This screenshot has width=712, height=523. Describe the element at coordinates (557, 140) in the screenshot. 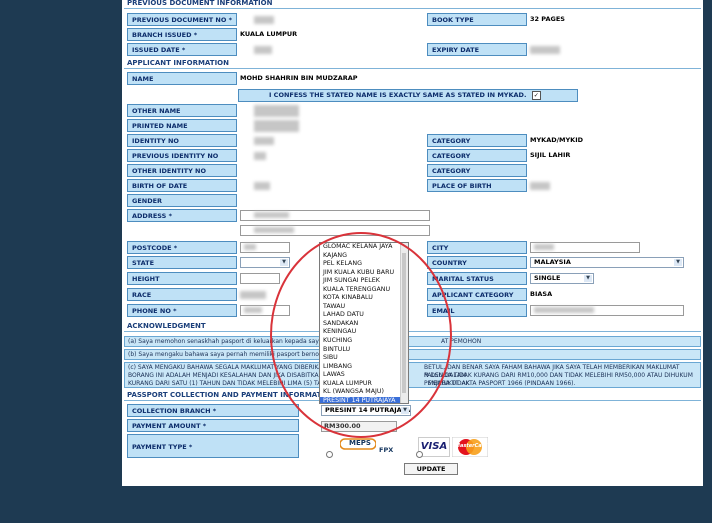

I see `value-category-identity: MYKAD/MYKID` at that location.